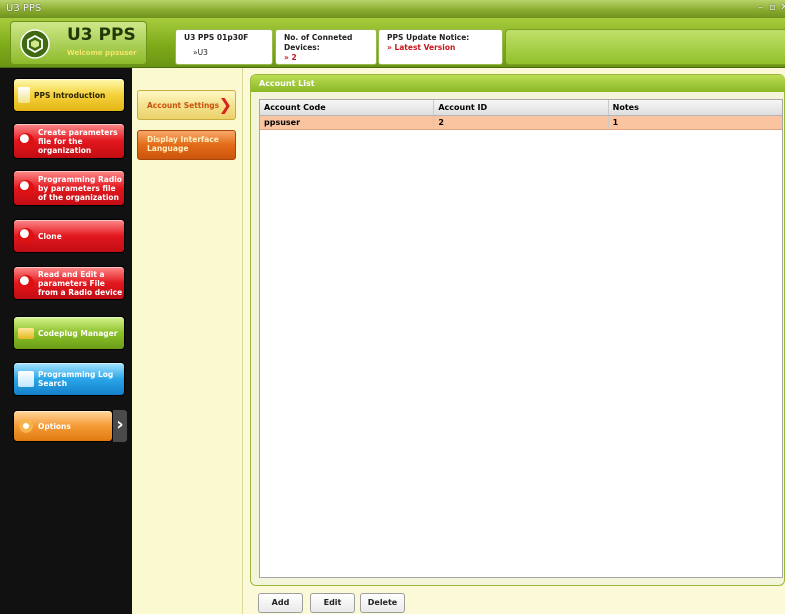 This screenshot has height=614, width=785. What do you see at coordinates (695, 107) in the screenshot?
I see `column-header: Notes` at bounding box center [695, 107].